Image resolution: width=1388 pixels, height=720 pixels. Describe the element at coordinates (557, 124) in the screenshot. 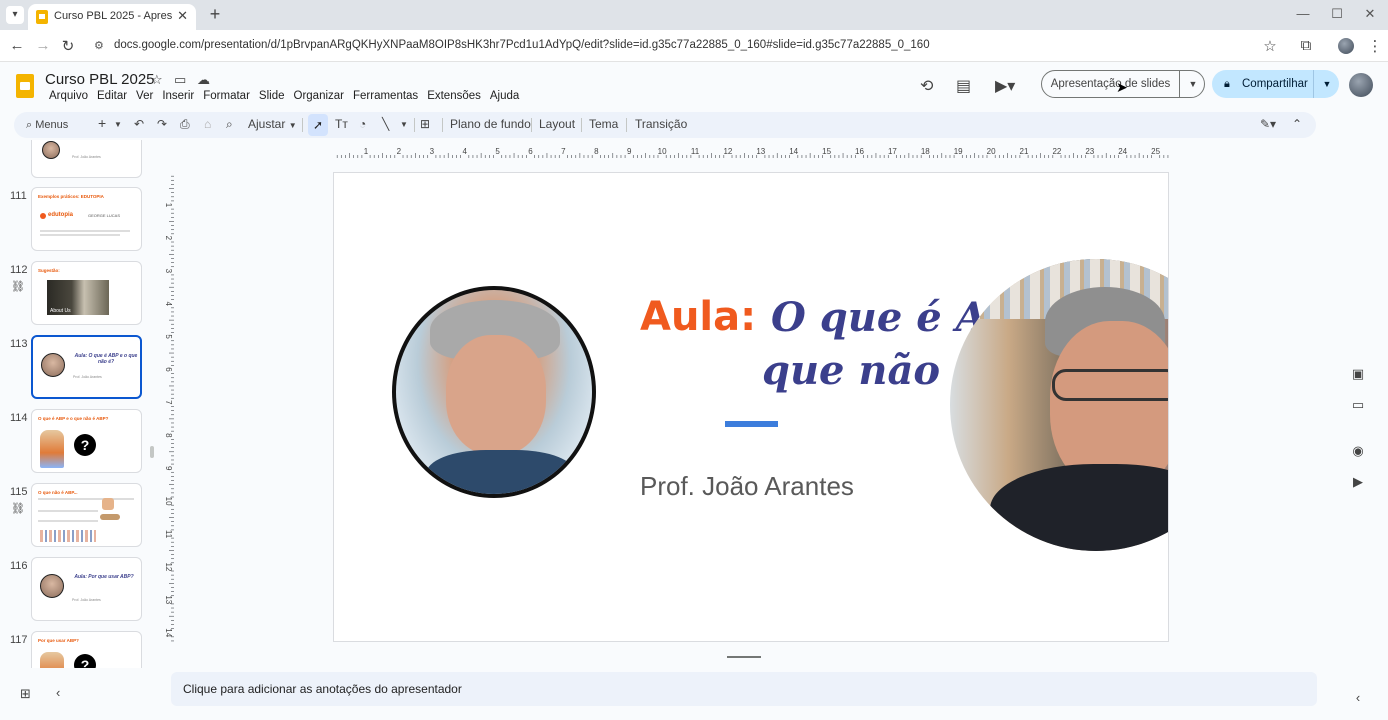

I see `layout-button: Layout` at that location.